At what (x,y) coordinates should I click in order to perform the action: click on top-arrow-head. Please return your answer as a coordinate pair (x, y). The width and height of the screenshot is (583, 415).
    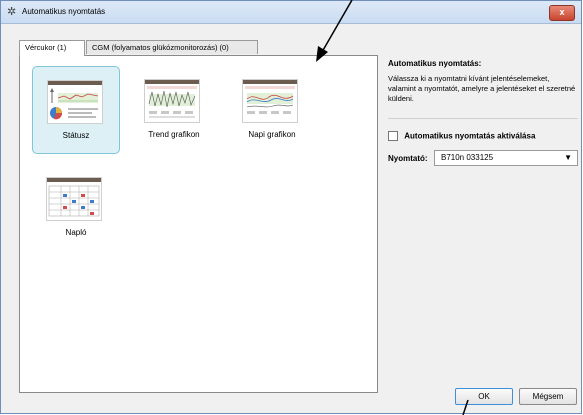
    Looking at the image, I should click on (322, 54).